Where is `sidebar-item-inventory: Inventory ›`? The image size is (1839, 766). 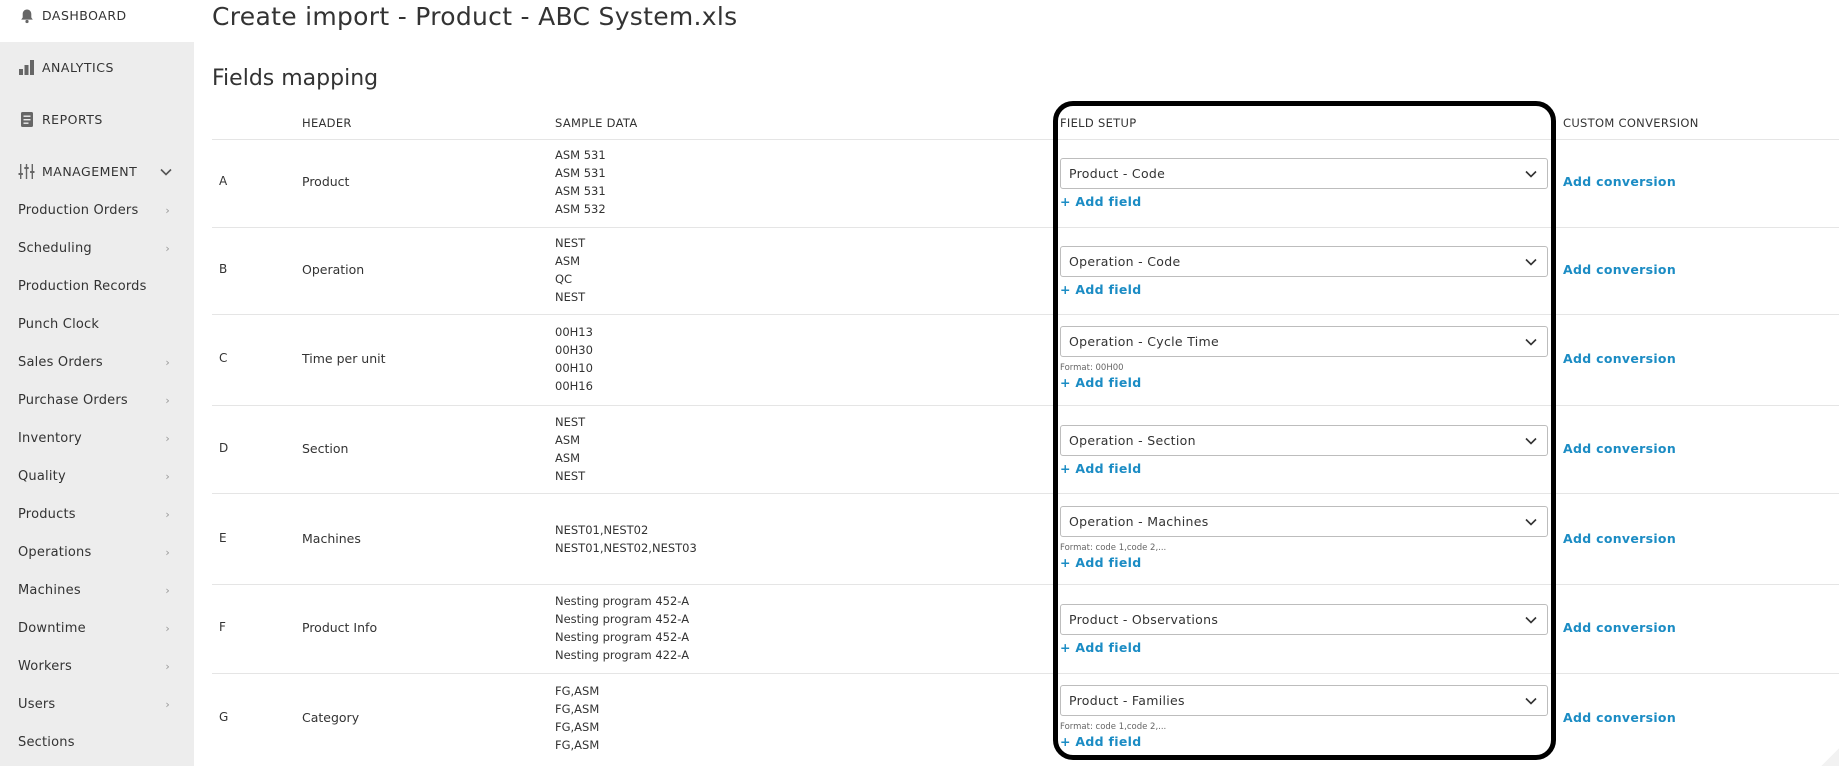
sidebar-item-inventory: Inventory › is located at coordinates (94, 438).